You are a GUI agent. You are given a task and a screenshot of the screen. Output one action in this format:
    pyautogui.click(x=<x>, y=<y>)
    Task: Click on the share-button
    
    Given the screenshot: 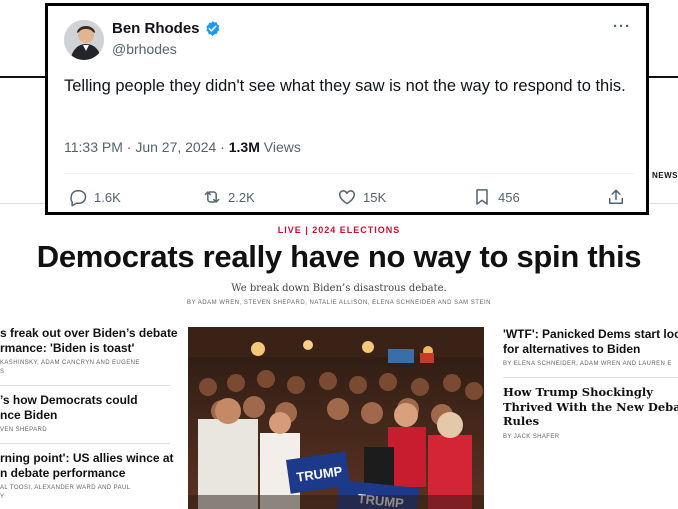 What is the action you would take?
    pyautogui.click(x=616, y=197)
    